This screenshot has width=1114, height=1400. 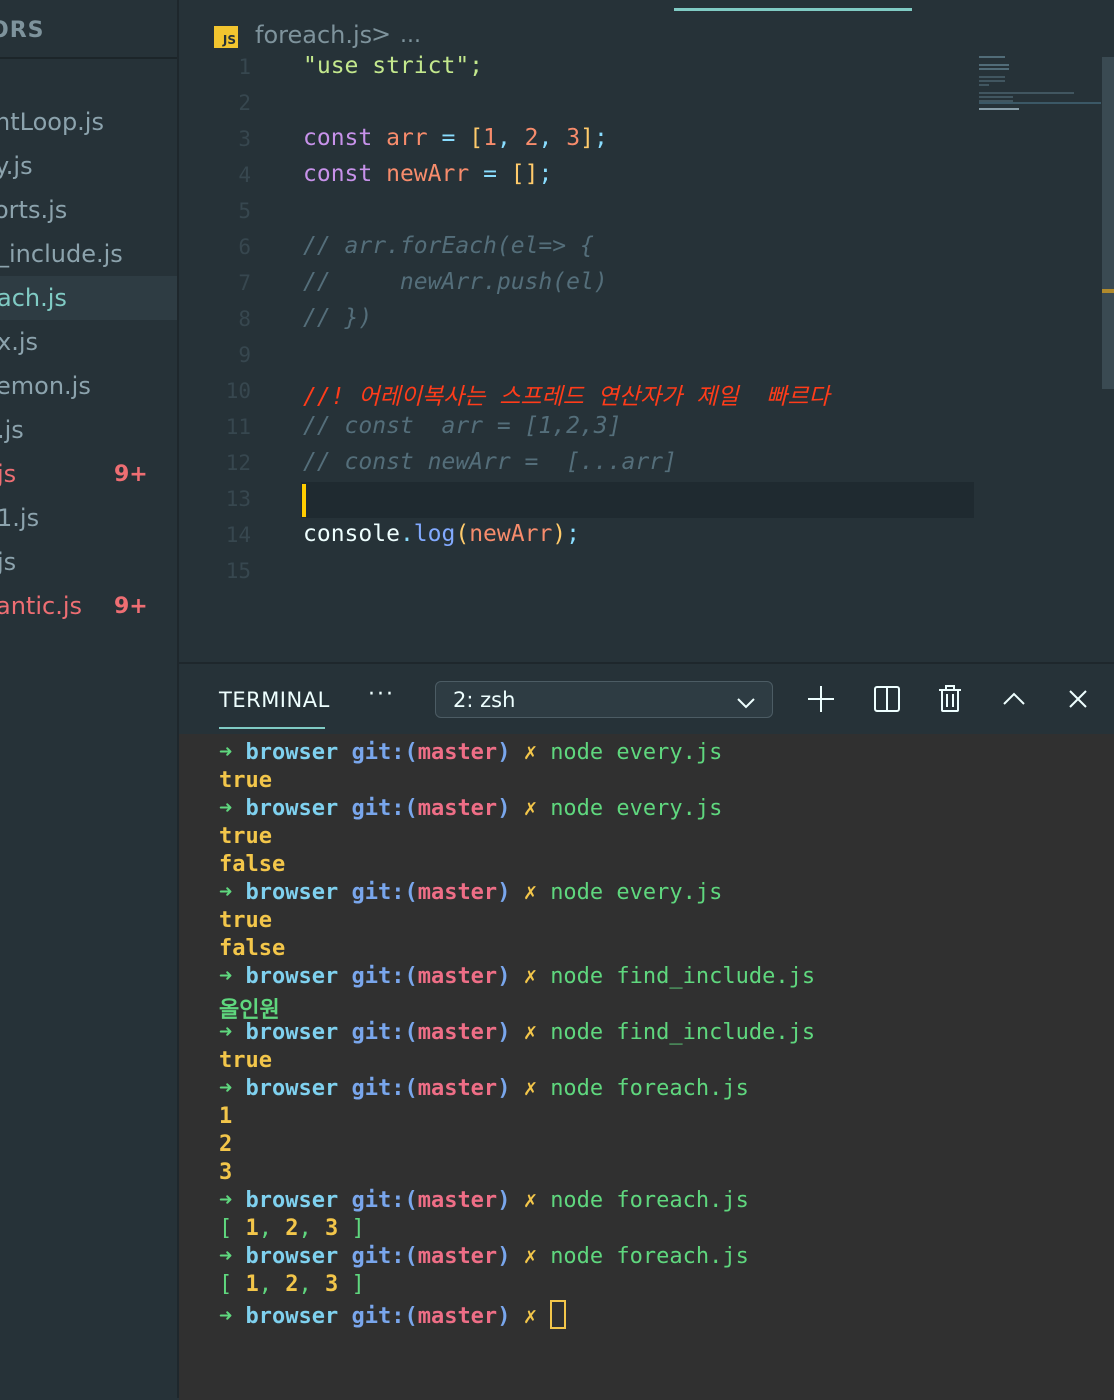 I want to click on code-line-8: // }), so click(x=338, y=318).